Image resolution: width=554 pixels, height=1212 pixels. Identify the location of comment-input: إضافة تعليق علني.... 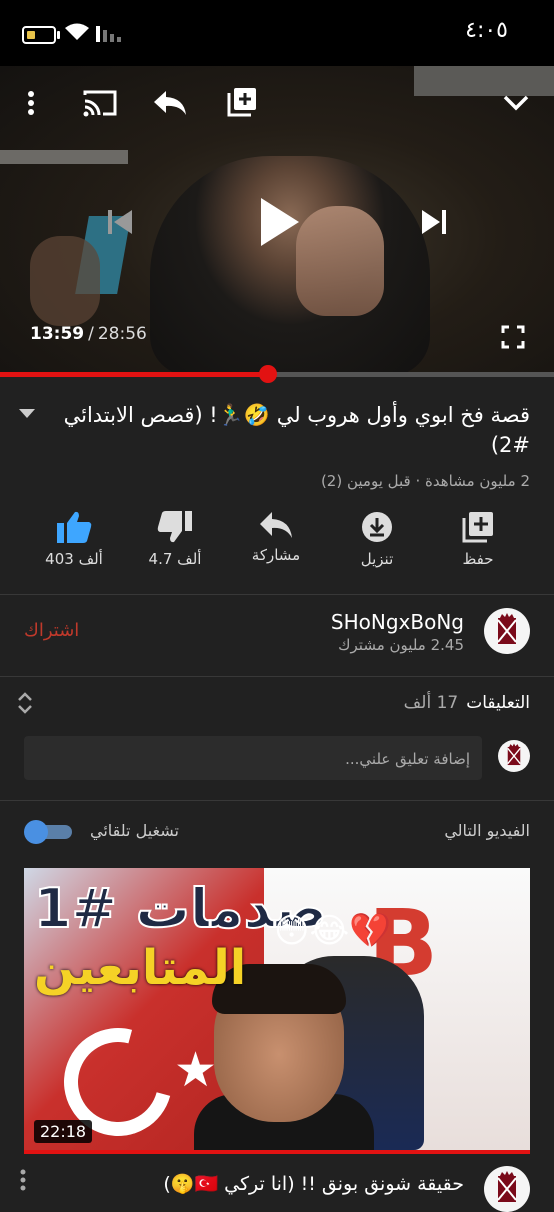
(253, 758).